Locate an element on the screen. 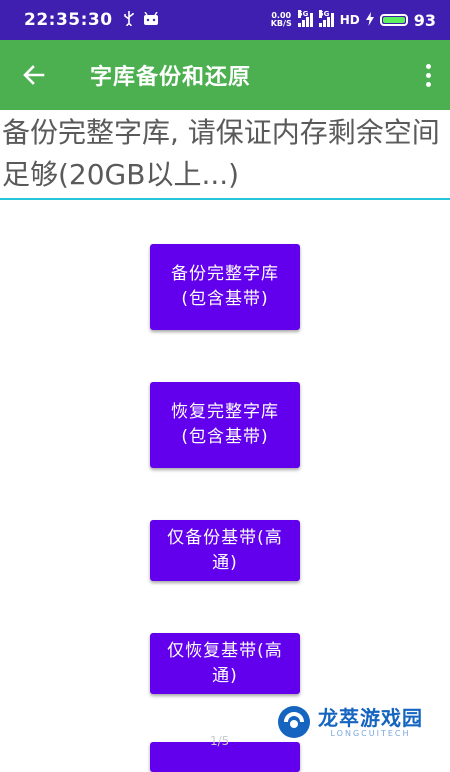  signal-sim1-icon: 5G is located at coordinates (305, 18).